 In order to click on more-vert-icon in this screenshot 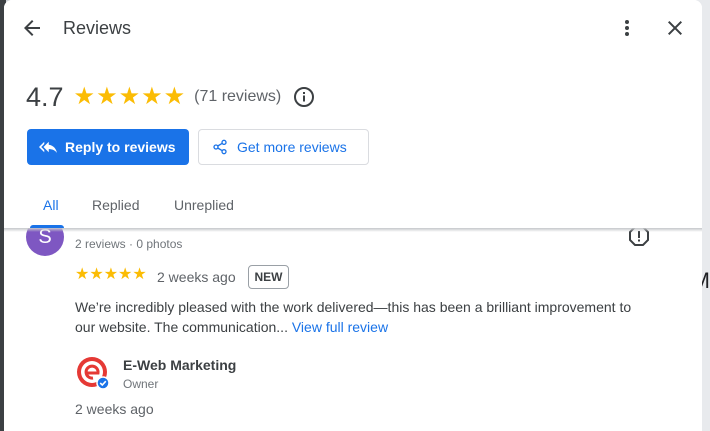, I will do `click(627, 28)`.